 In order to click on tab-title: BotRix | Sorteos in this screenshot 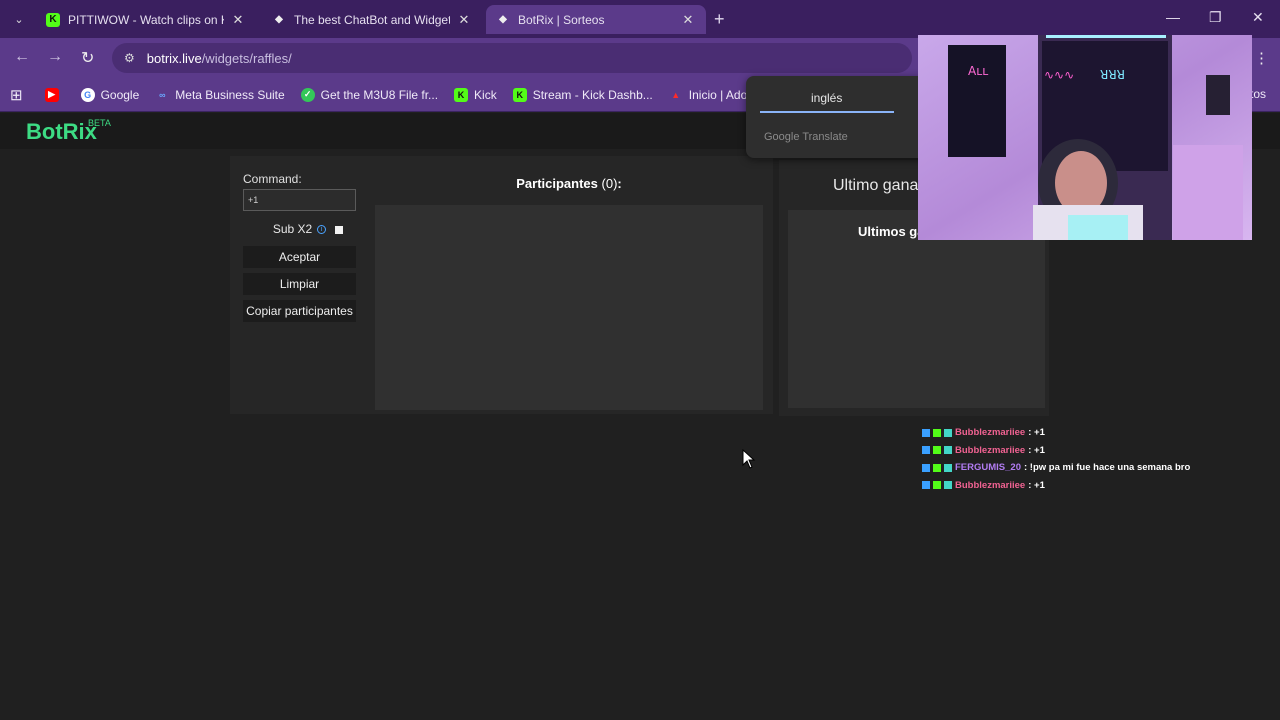, I will do `click(561, 19)`.